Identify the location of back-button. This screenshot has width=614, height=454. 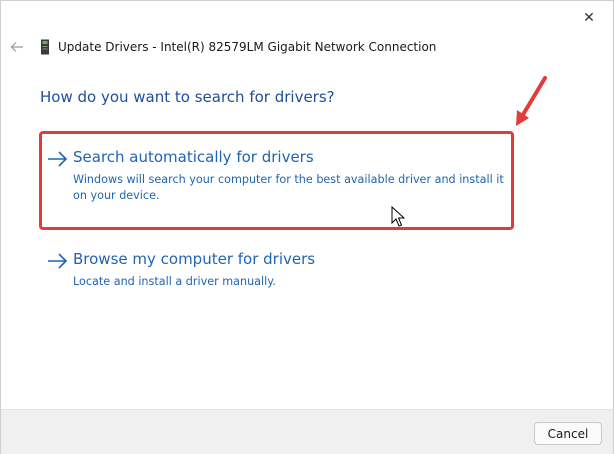
(17, 47).